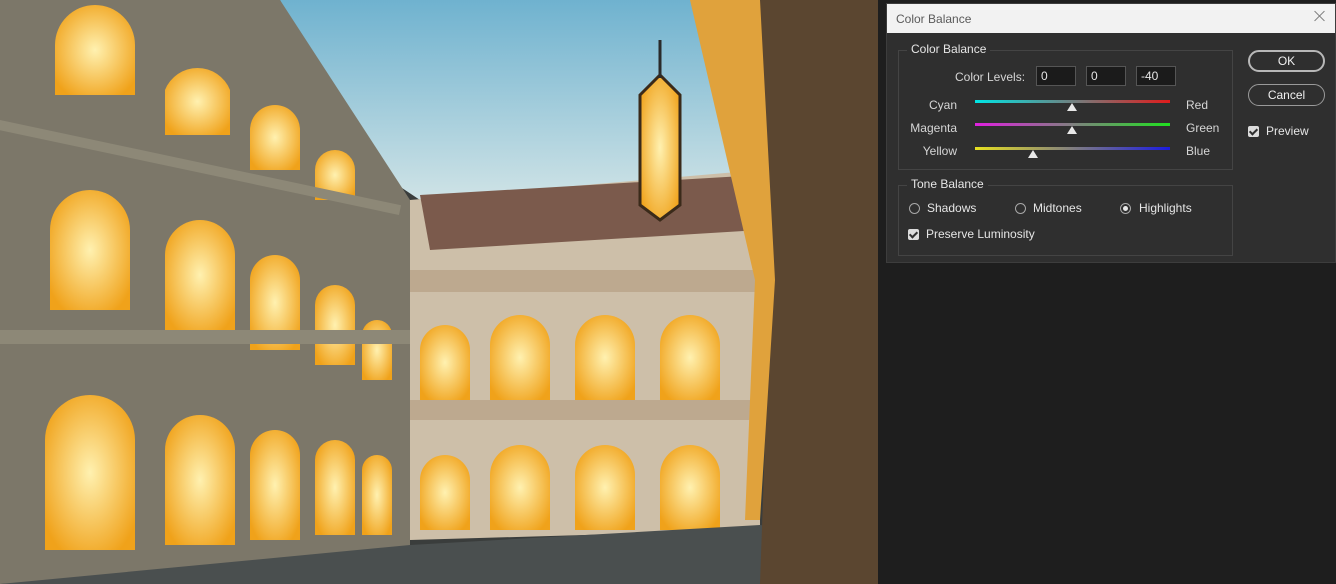 The image size is (1336, 584). I want to click on slider-magenta-label: Magenta, so click(933, 128).